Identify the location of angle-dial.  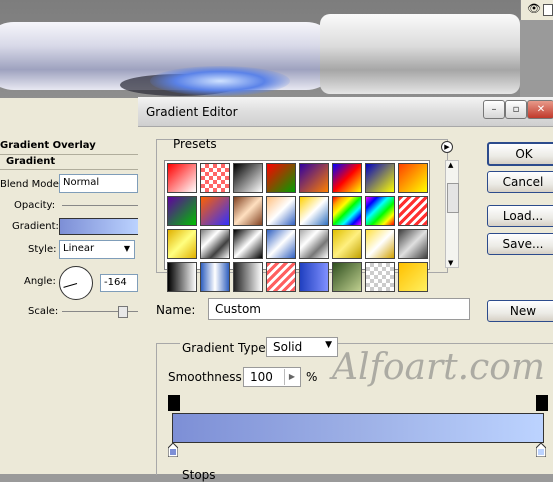
(76, 283).